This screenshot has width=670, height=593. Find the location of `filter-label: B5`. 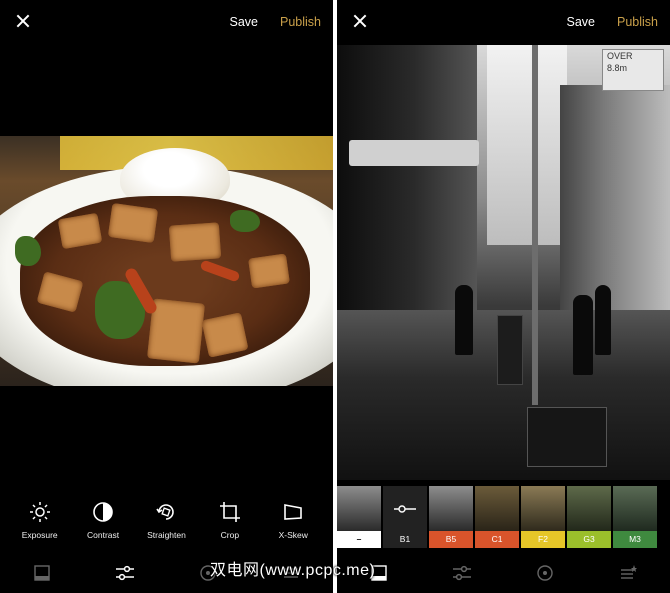

filter-label: B5 is located at coordinates (451, 539).